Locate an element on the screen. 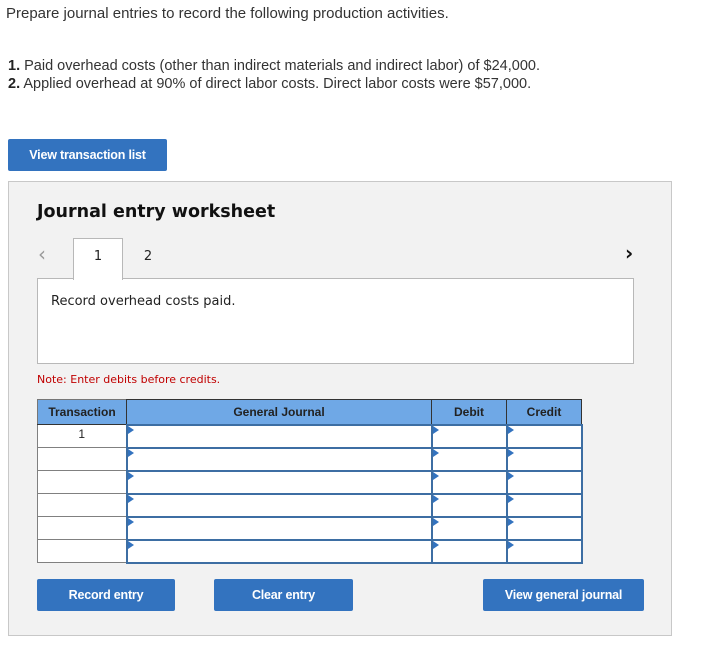 This screenshot has width=722, height=654. item-number: 1. is located at coordinates (14, 66).